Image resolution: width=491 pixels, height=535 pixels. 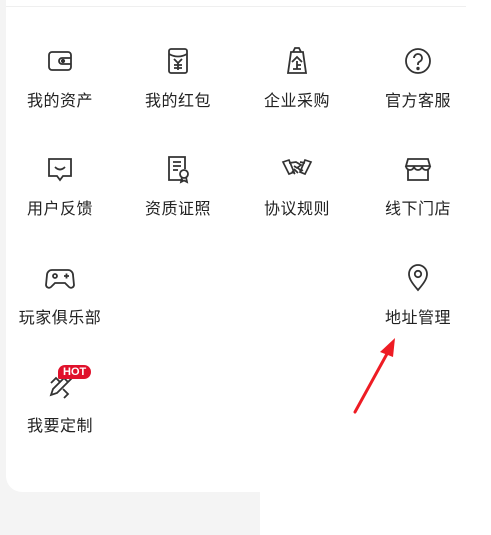 I want to click on gamepad-icon, so click(x=60, y=278).